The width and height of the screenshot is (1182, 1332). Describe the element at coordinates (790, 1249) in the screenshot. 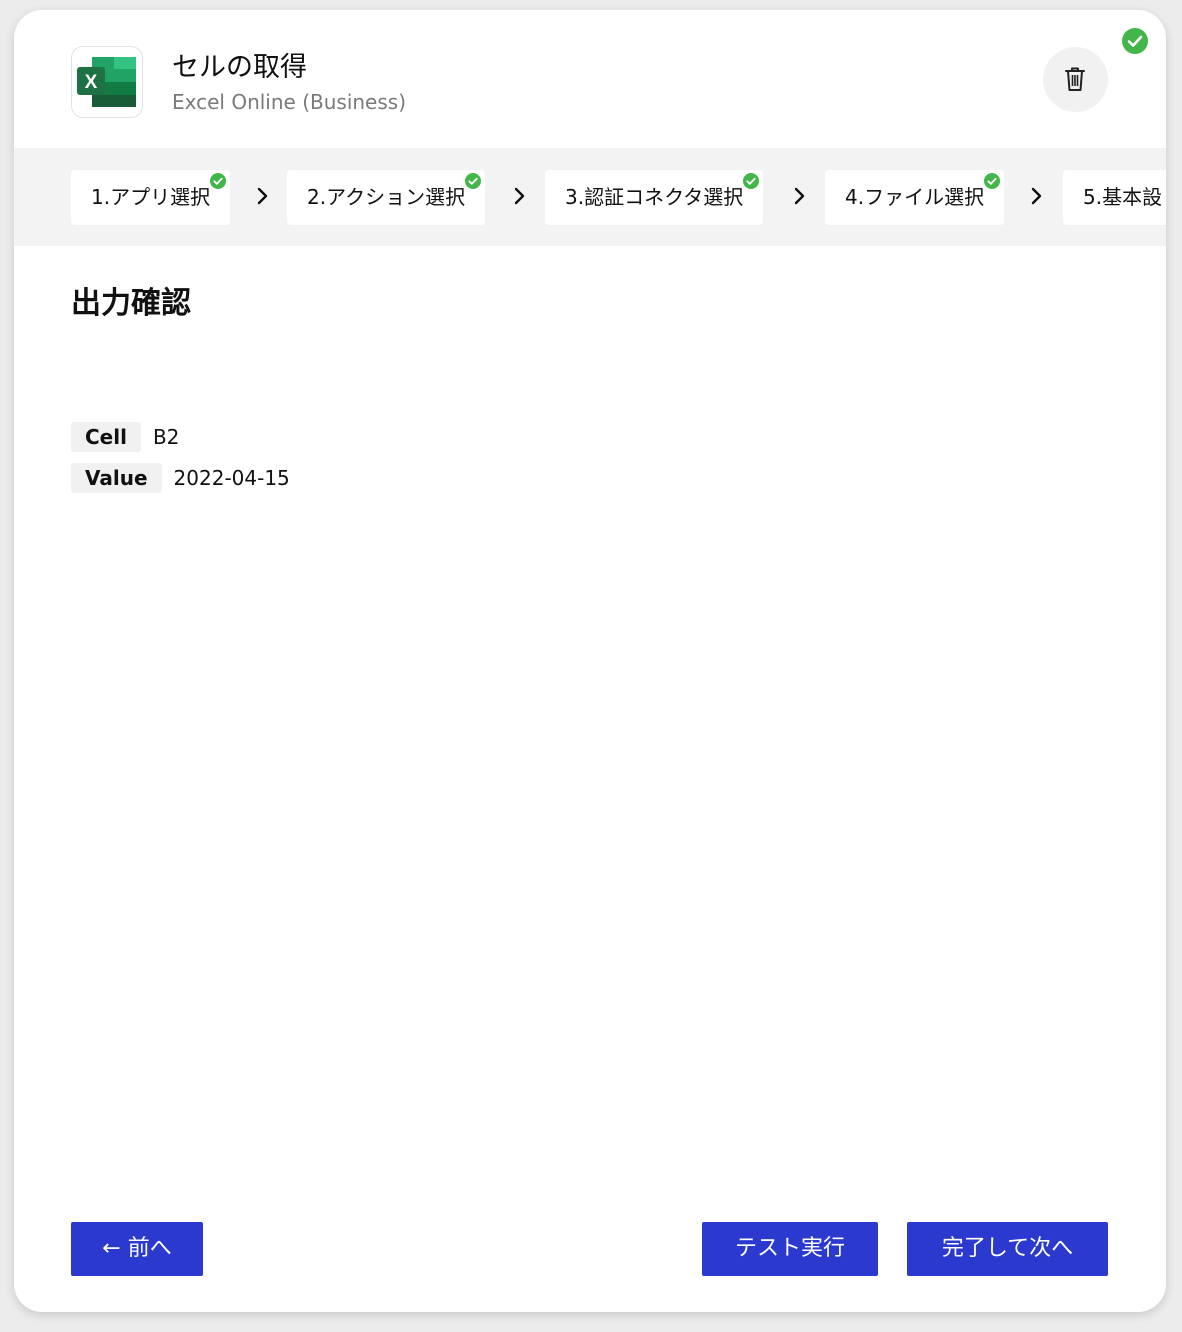

I see `test-run-button: テスト実行` at that location.